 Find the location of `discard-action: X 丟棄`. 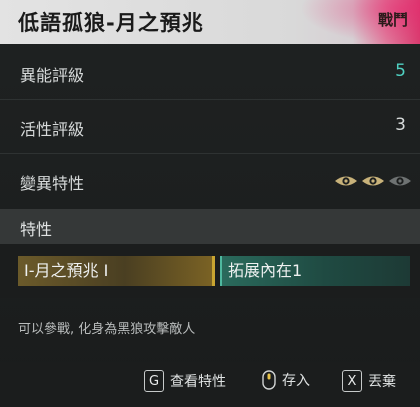

discard-action: X 丟棄 is located at coordinates (369, 381).